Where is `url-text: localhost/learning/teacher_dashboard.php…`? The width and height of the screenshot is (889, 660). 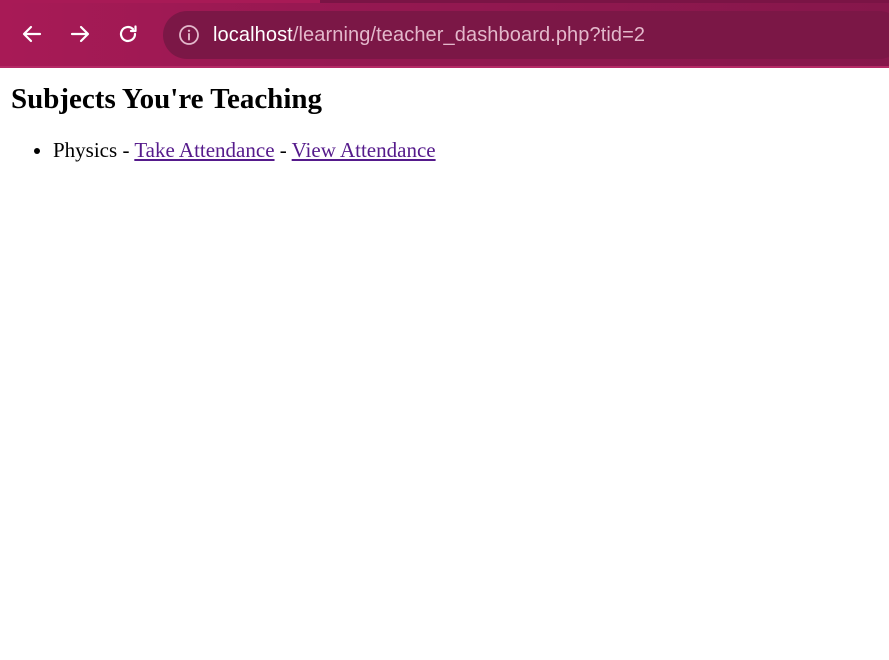 url-text: localhost/learning/teacher_dashboard.php… is located at coordinates (429, 35).